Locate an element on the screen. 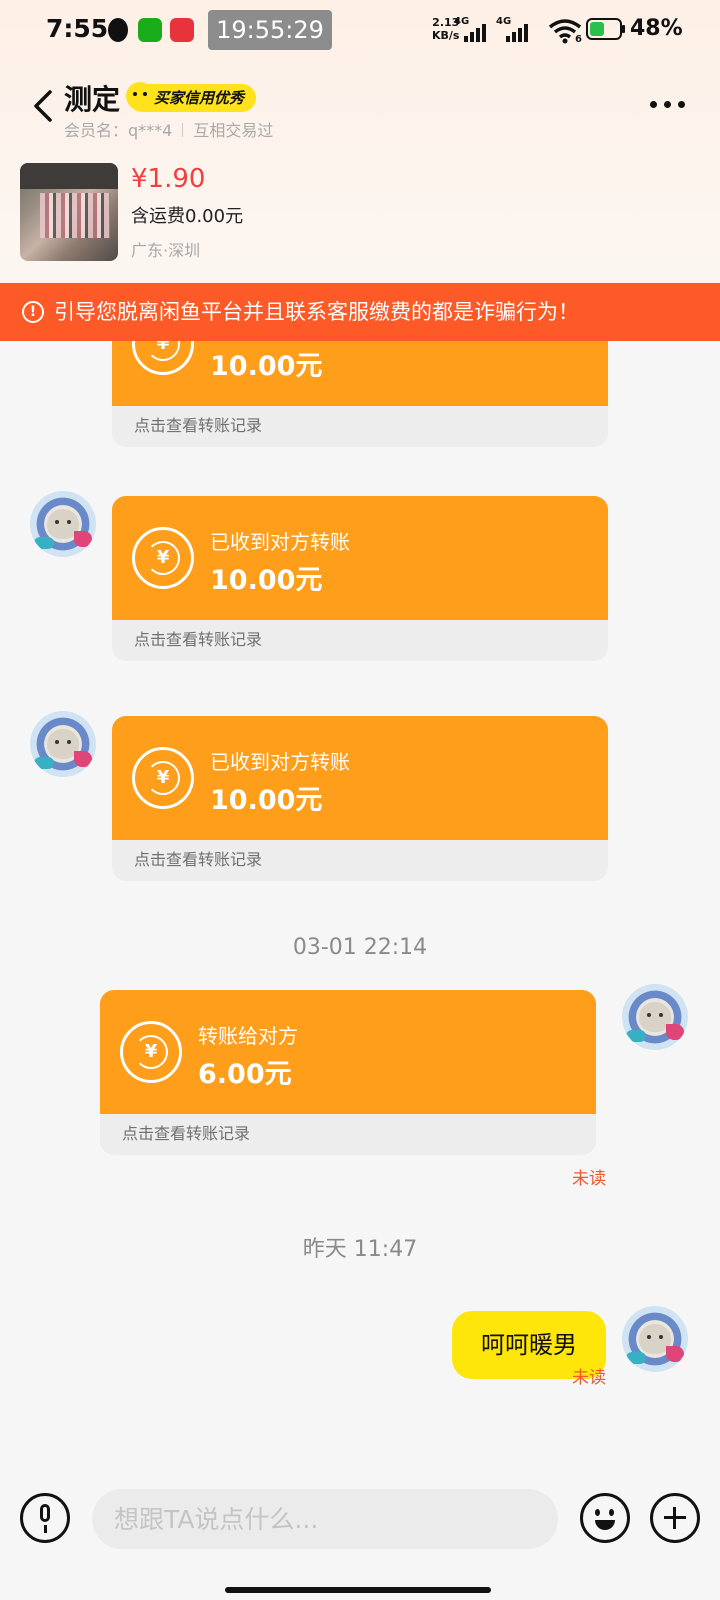 The width and height of the screenshot is (720, 1600). member-info: 会员名：q***4 互相交易过 is located at coordinates (169, 130).